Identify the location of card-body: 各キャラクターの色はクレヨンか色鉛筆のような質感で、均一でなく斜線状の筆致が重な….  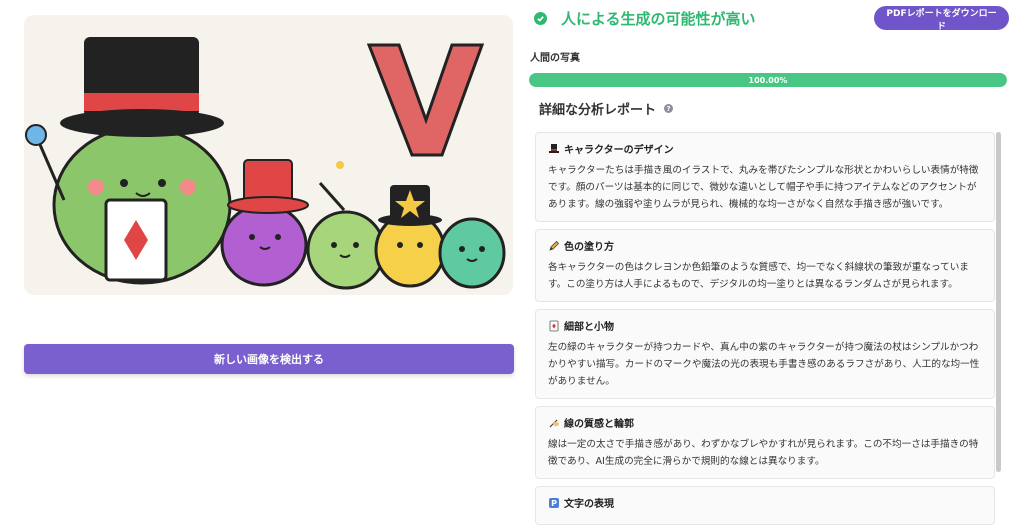
(758, 276).